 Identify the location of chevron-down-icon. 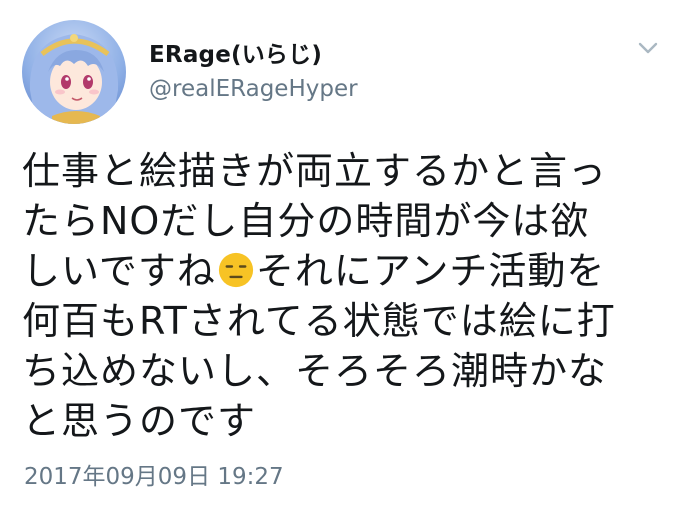
(648, 48).